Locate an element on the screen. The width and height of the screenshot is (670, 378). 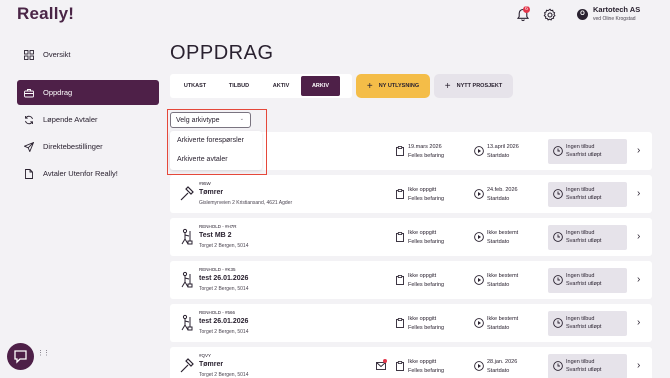
avatar: O is located at coordinates (582, 14).